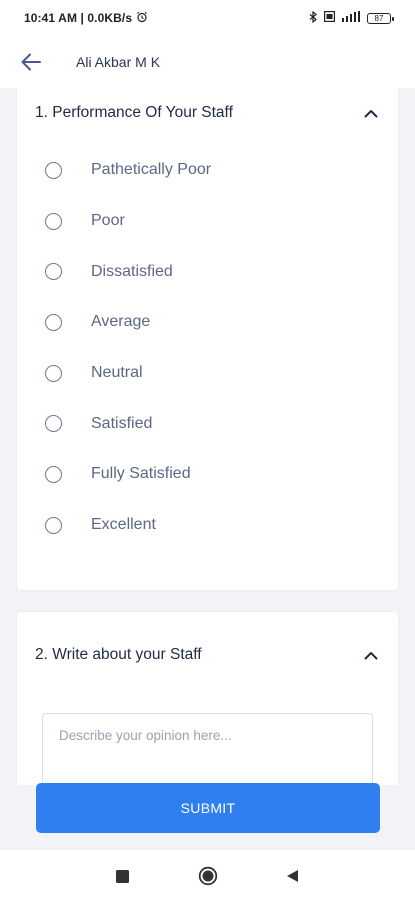 The height and width of the screenshot is (900, 415). I want to click on option-poor: Poor, so click(207, 221).